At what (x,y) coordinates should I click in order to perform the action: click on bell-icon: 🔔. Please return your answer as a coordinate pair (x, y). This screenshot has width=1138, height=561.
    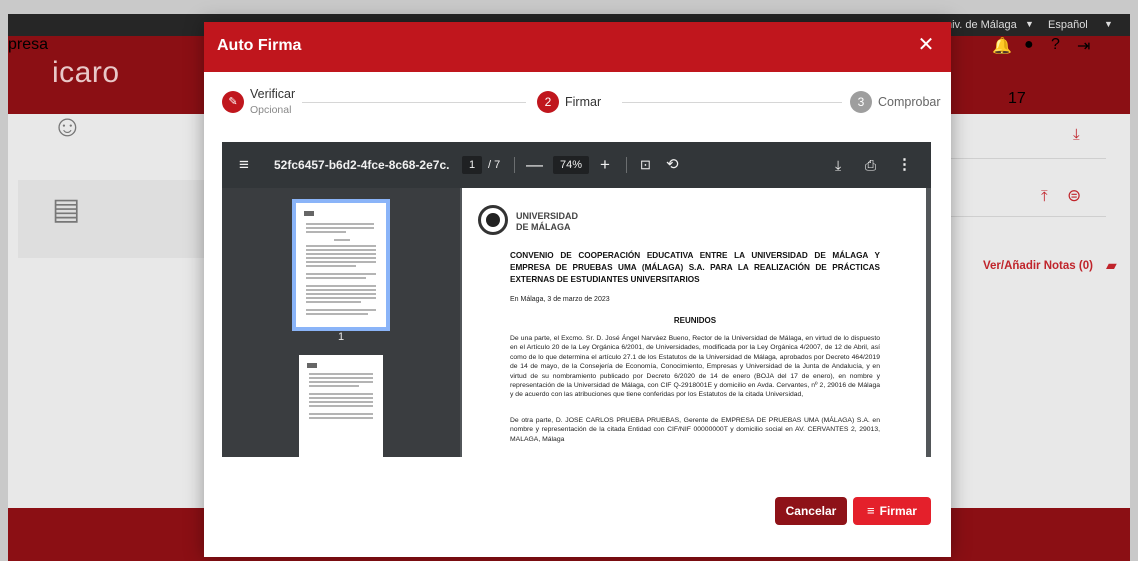
    Looking at the image, I should click on (1002, 46).